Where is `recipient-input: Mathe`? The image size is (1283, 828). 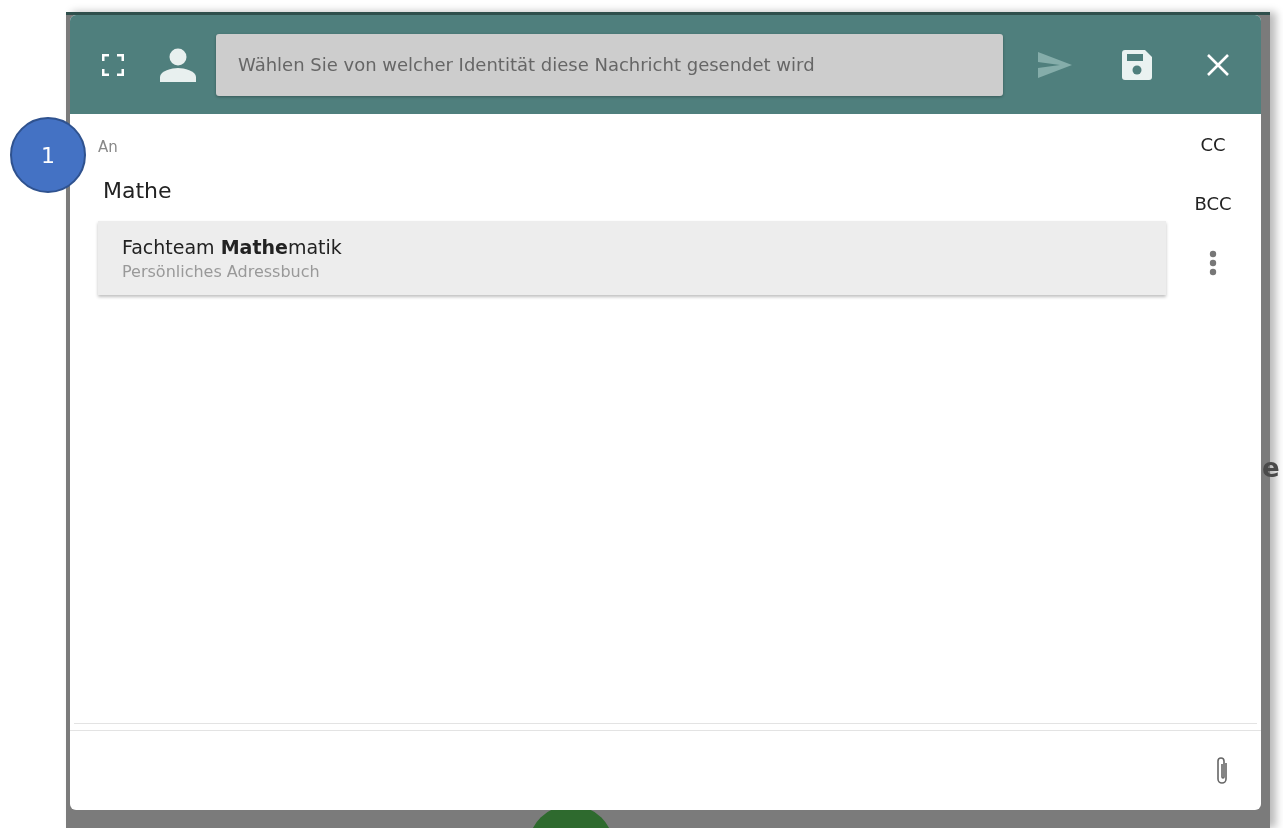
recipient-input: Mathe is located at coordinates (250, 190).